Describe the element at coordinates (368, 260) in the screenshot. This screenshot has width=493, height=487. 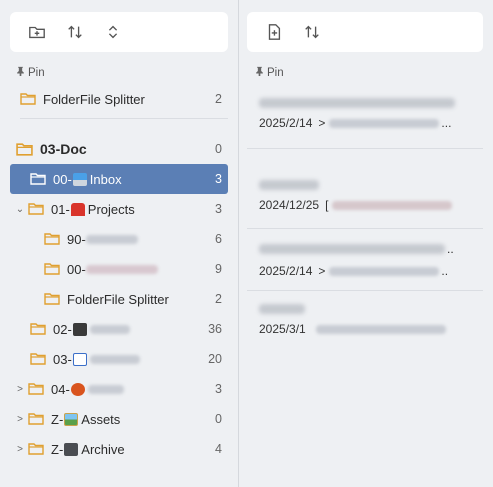
I see `note-item: .. 2025/2/14 > ..` at that location.